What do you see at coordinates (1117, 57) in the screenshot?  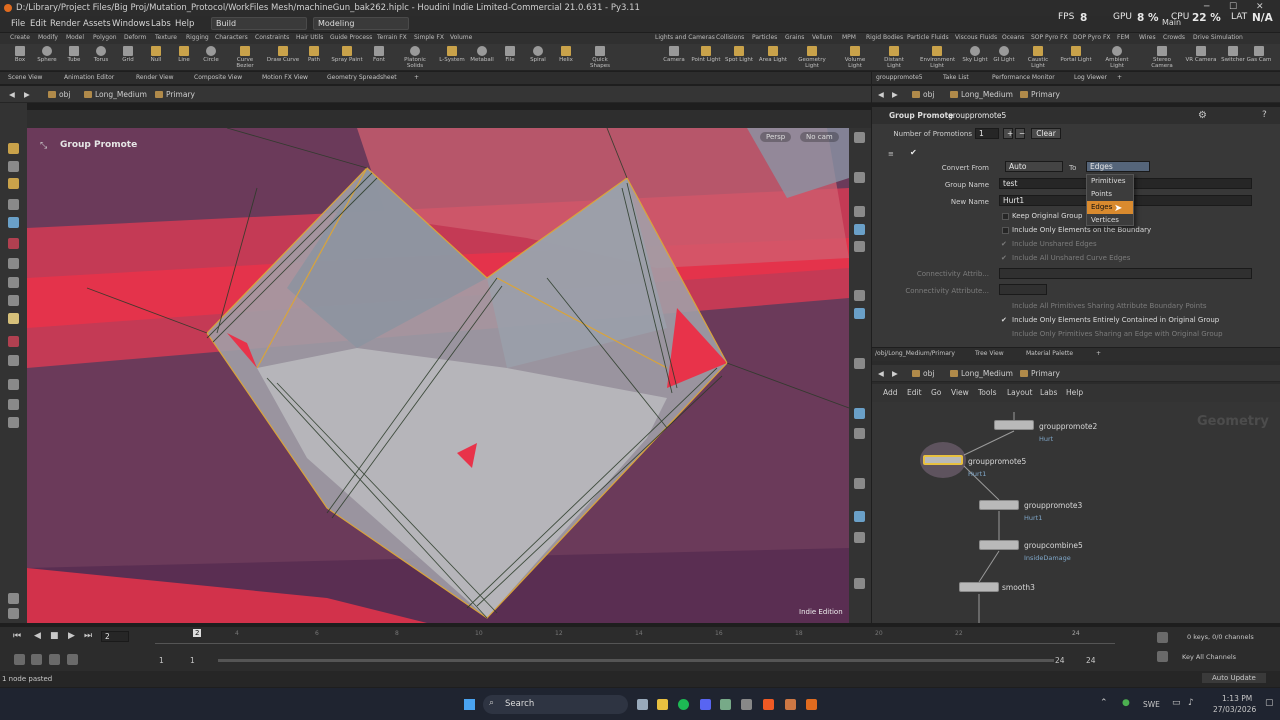 I see `tool-ambient-light: Ambient Light` at bounding box center [1117, 57].